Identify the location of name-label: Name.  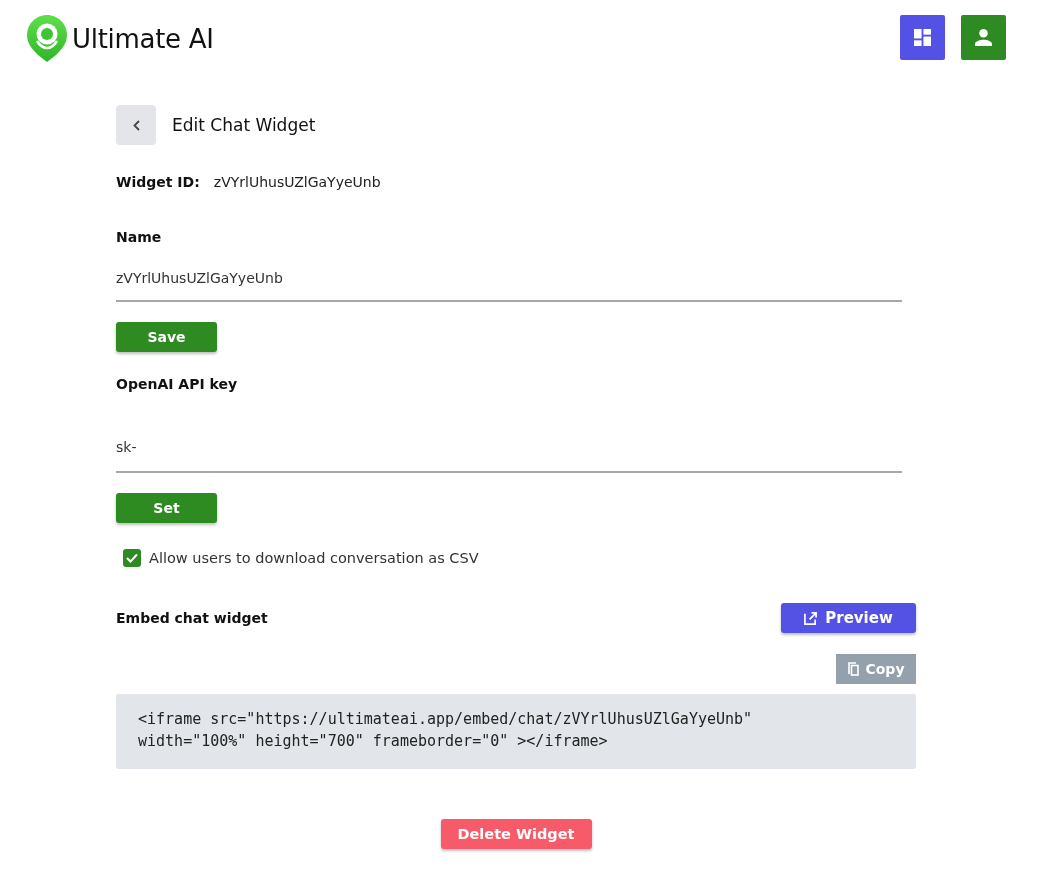
(139, 237).